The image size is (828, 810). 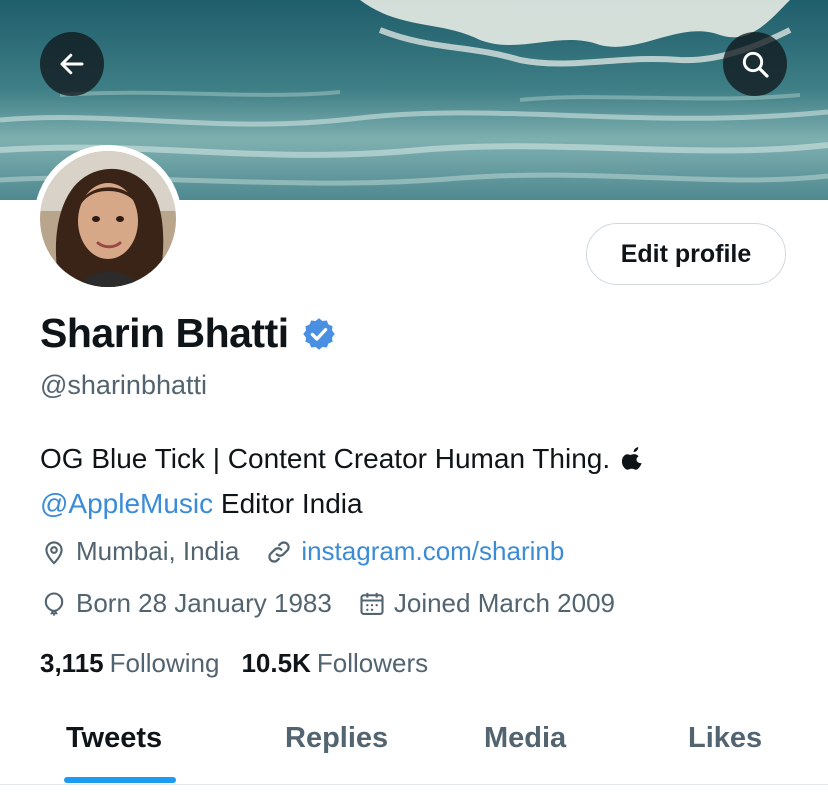 I want to click on following-stat: 3,115 Following, so click(x=129, y=663).